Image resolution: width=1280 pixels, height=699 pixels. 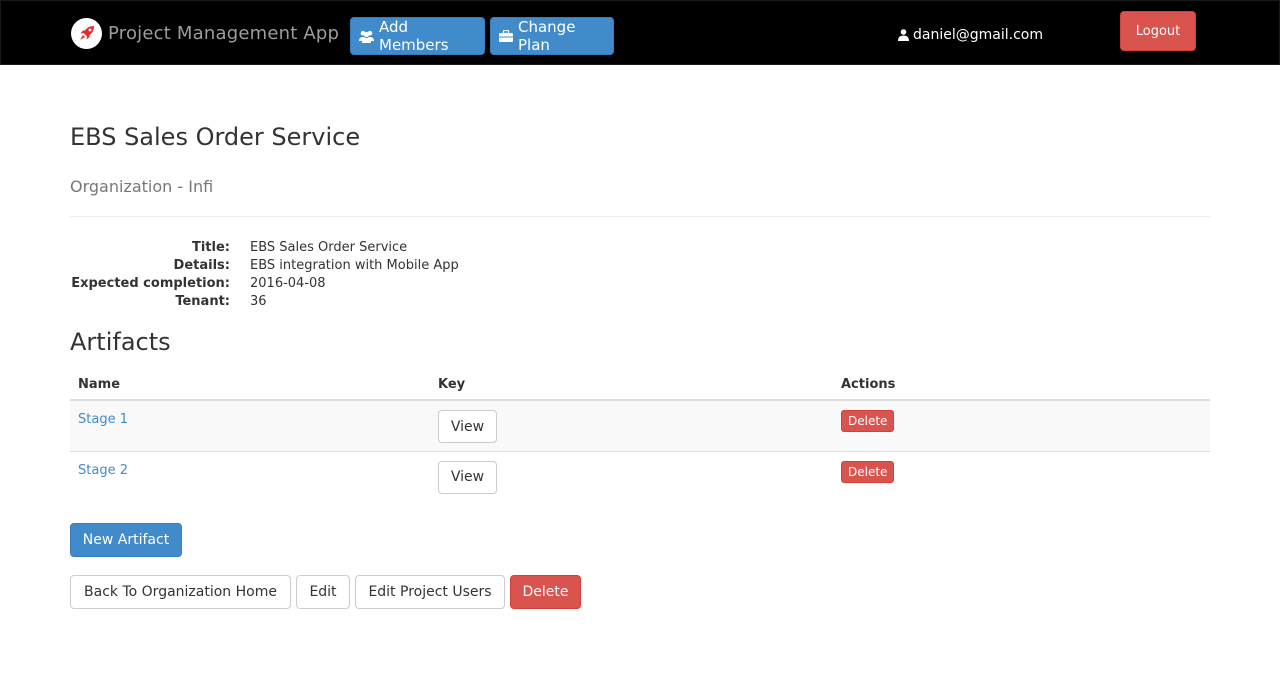 What do you see at coordinates (978, 35) in the screenshot?
I see `user-email: daniel@gmail.com` at bounding box center [978, 35].